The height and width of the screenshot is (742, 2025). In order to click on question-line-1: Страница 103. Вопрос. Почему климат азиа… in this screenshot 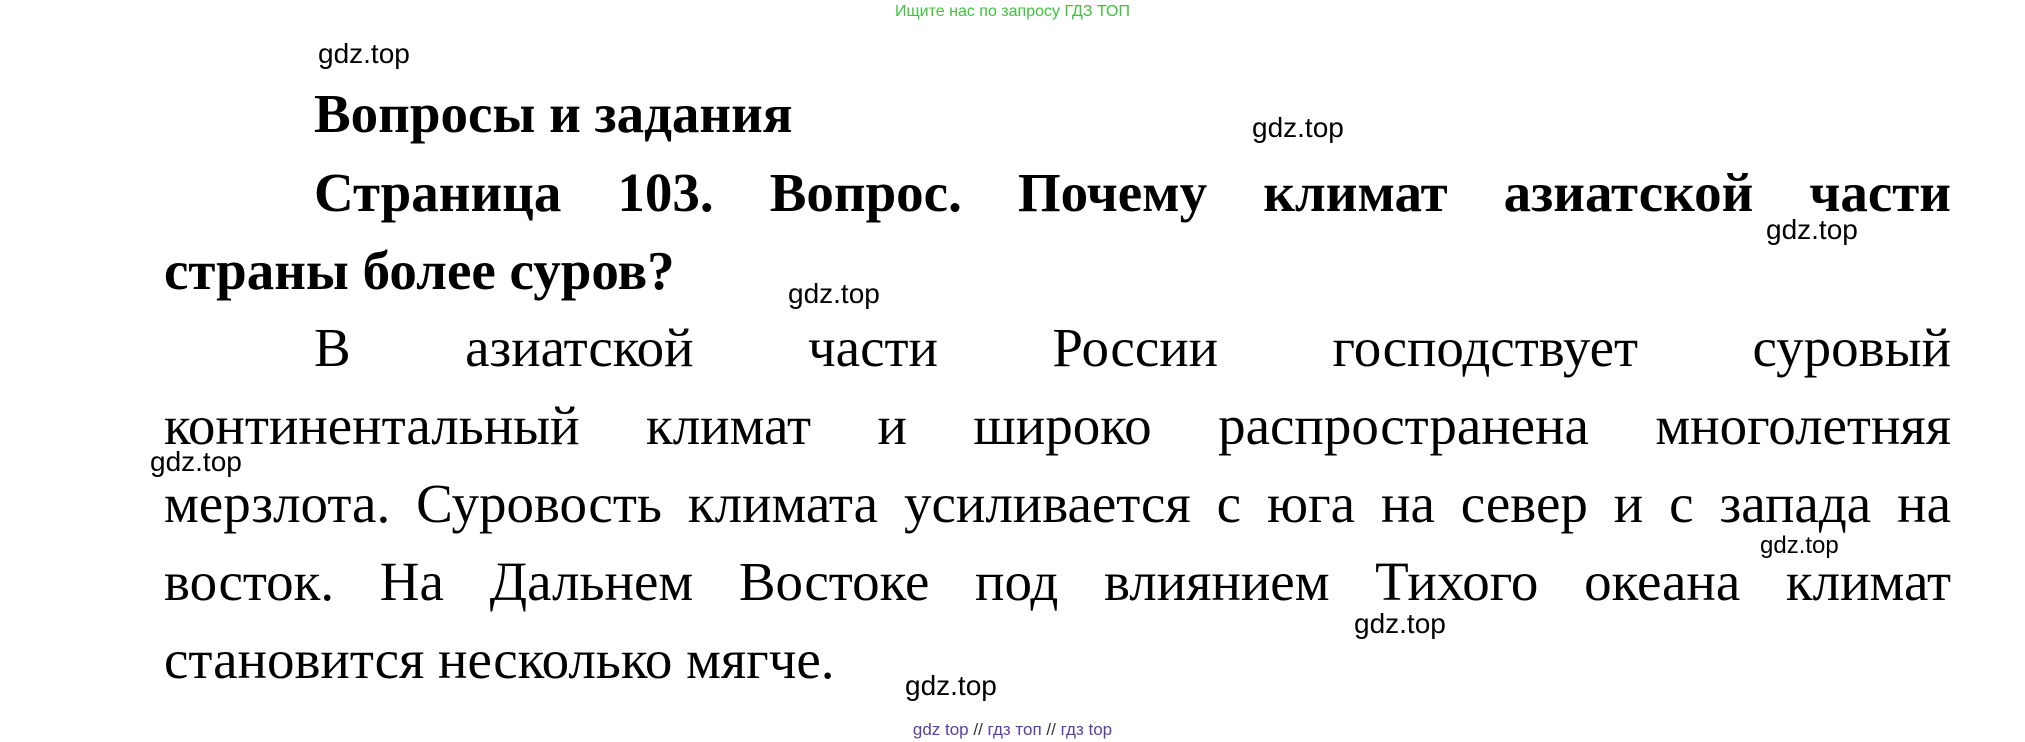, I will do `click(1132, 192)`.